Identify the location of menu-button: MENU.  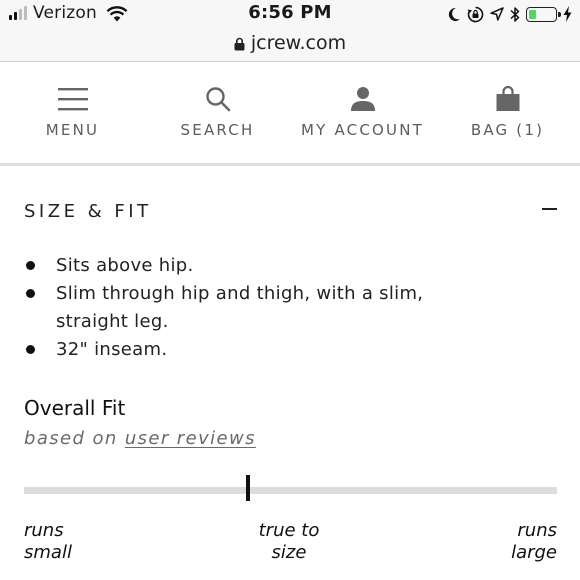
(72, 112).